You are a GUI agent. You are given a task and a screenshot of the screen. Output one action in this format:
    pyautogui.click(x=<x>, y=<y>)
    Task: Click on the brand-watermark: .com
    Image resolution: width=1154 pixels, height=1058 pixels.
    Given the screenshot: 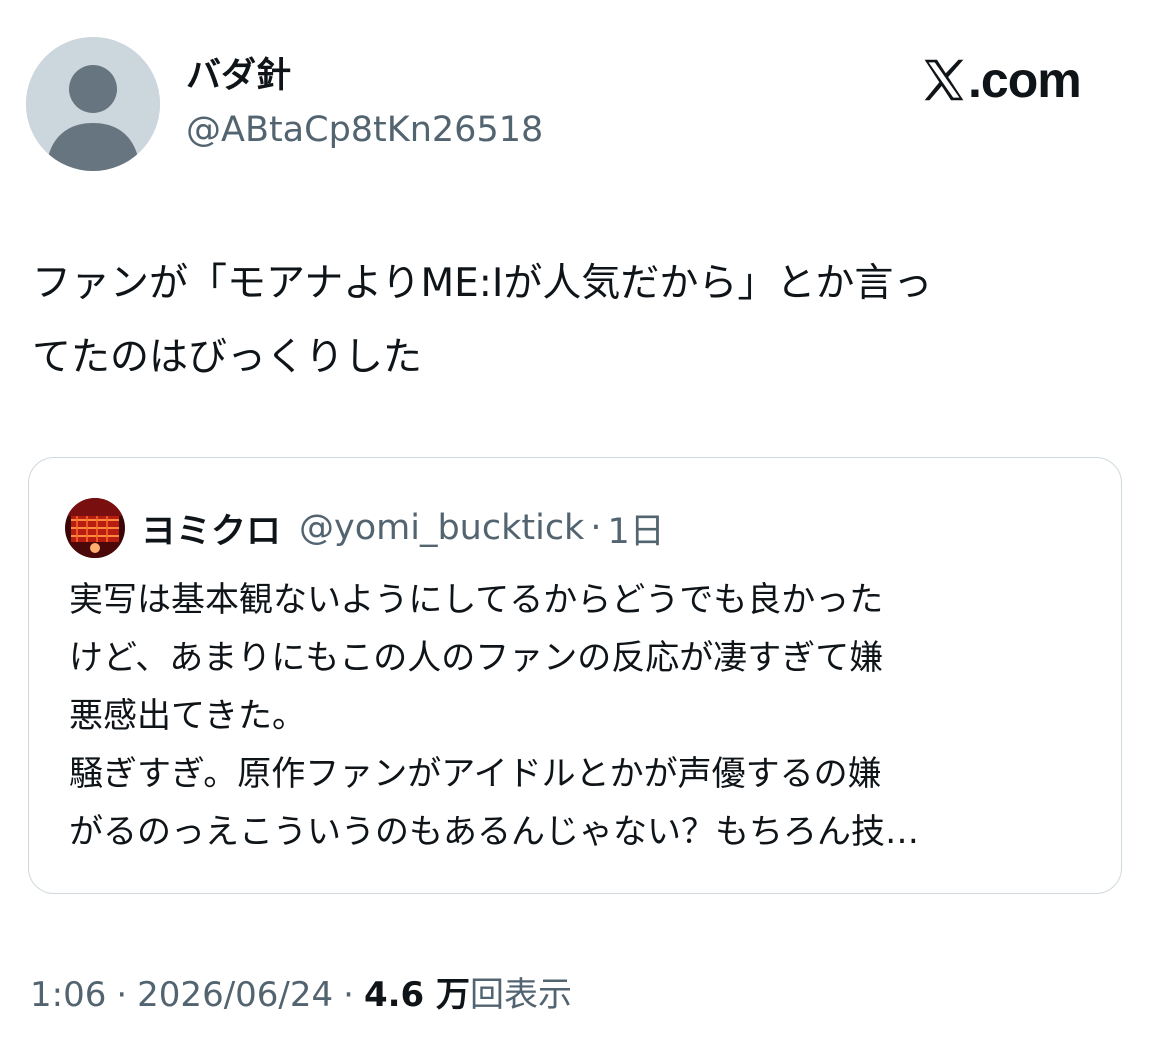 What is the action you would take?
    pyautogui.click(x=1022, y=80)
    